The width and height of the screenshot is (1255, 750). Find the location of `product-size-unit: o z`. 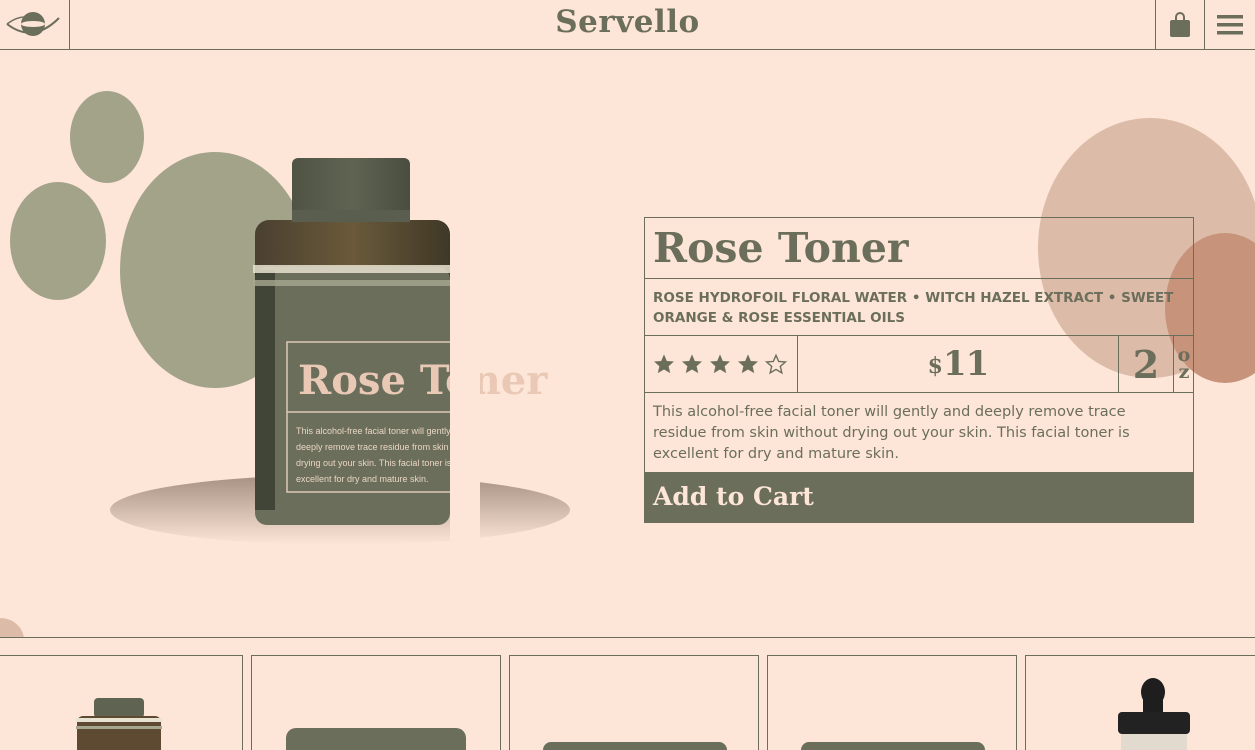

product-size-unit: o z is located at coordinates (1184, 364).